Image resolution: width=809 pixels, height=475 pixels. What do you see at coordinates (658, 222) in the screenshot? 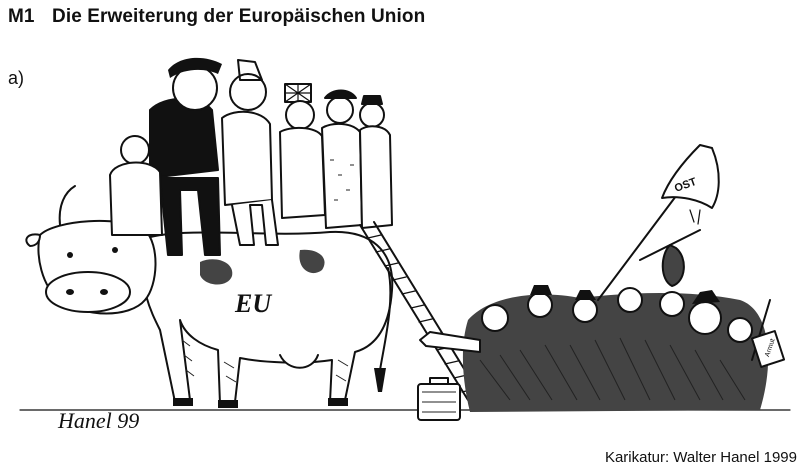
I see `ost-flag` at bounding box center [658, 222].